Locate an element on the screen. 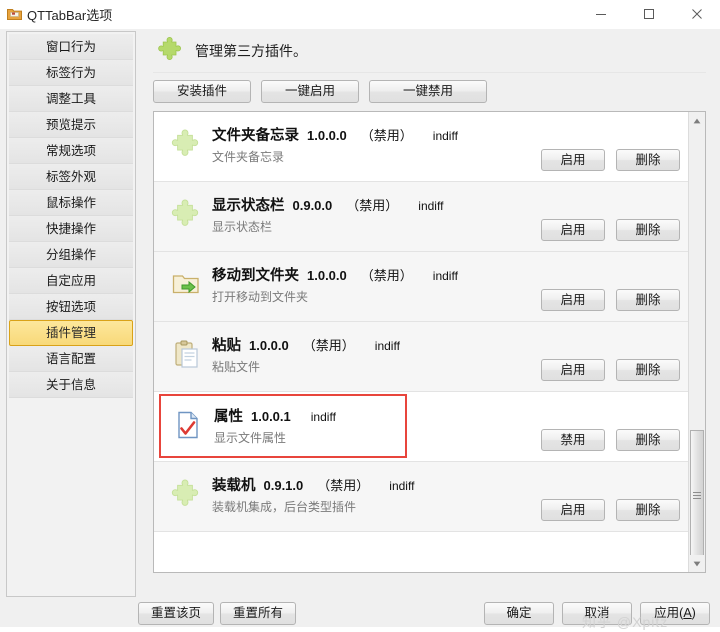  sidebar-item-13: 关于信息 is located at coordinates (71, 385).